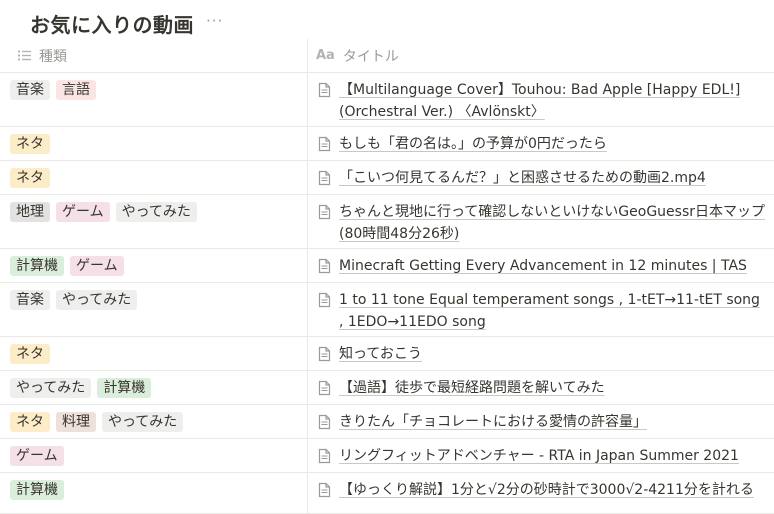  What do you see at coordinates (541, 353) in the screenshot?
I see `title-cell: 知っておこう` at bounding box center [541, 353].